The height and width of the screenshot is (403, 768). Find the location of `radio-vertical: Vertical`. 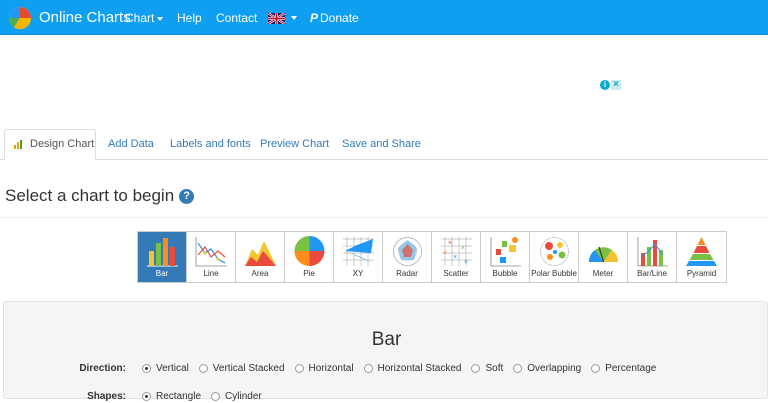

radio-vertical: Vertical is located at coordinates (165, 368).